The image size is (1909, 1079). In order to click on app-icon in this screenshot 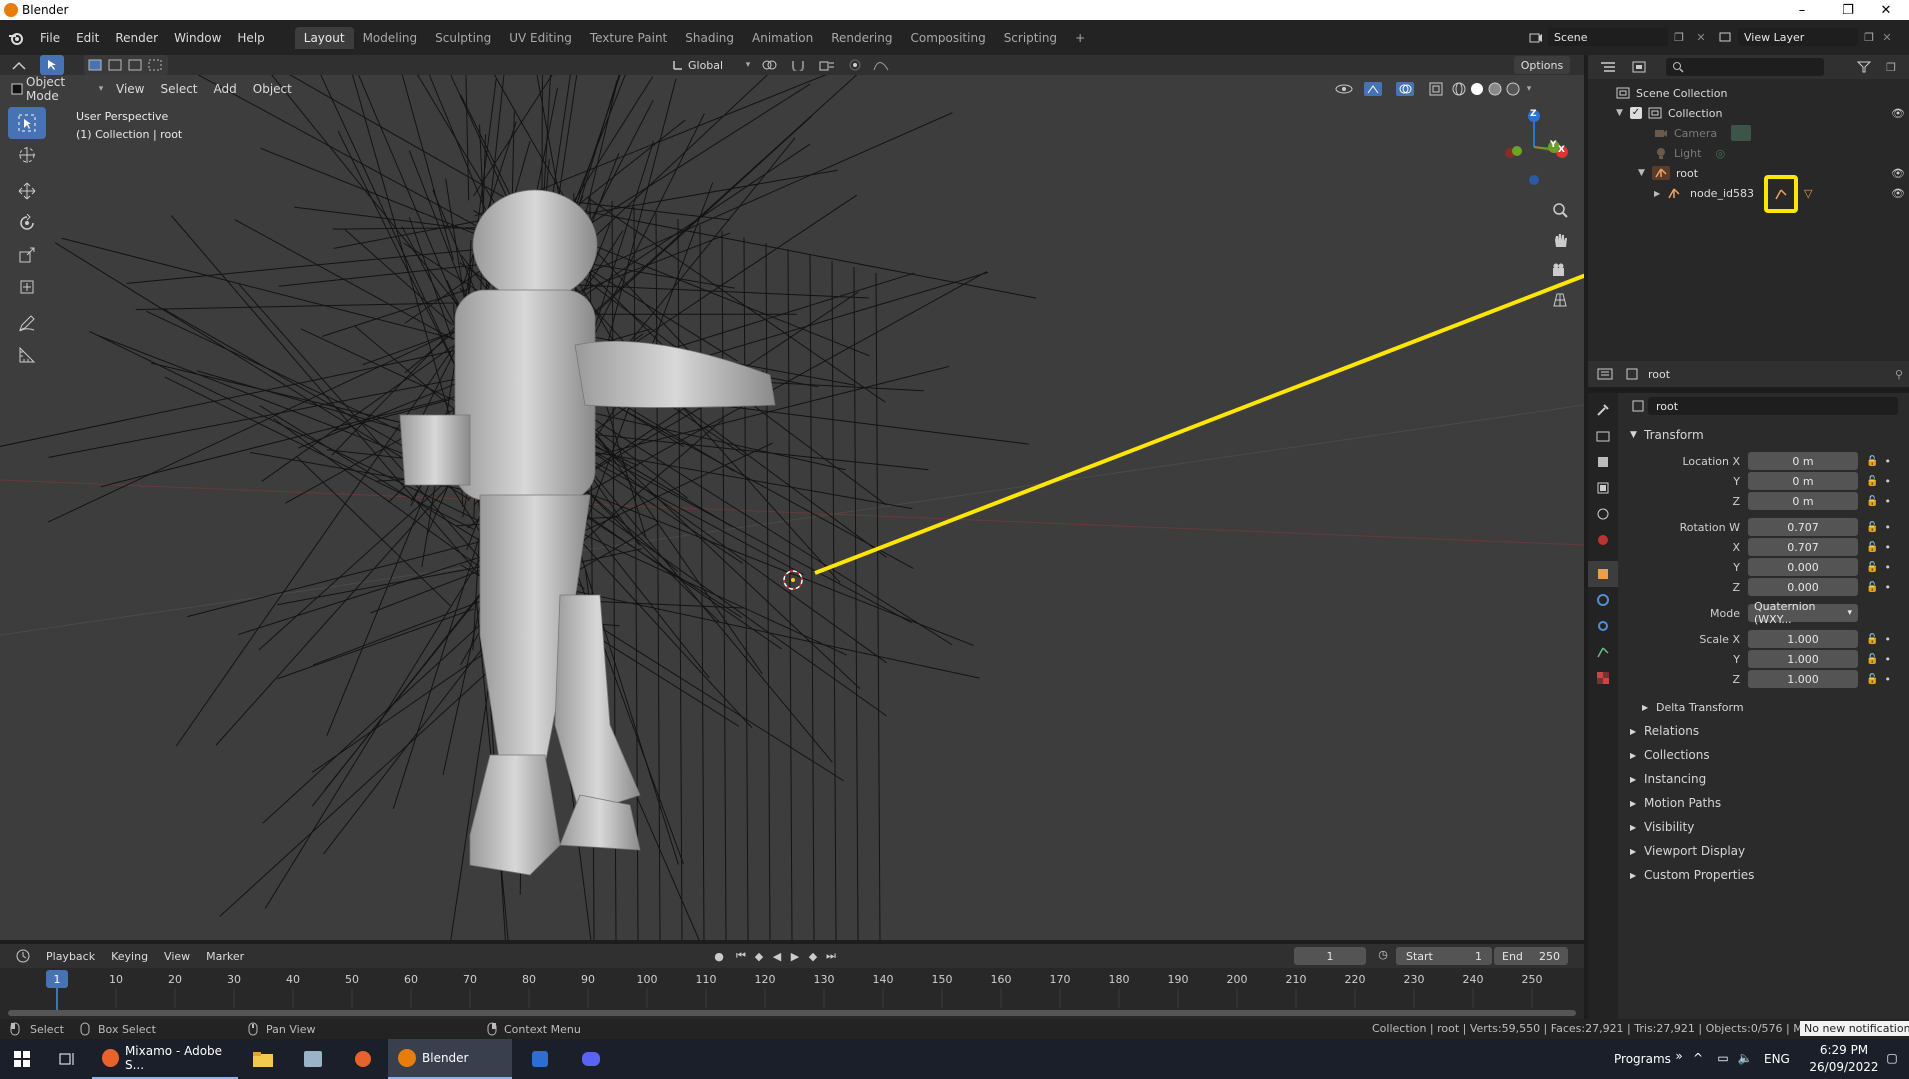, I will do `click(540, 1059)`.